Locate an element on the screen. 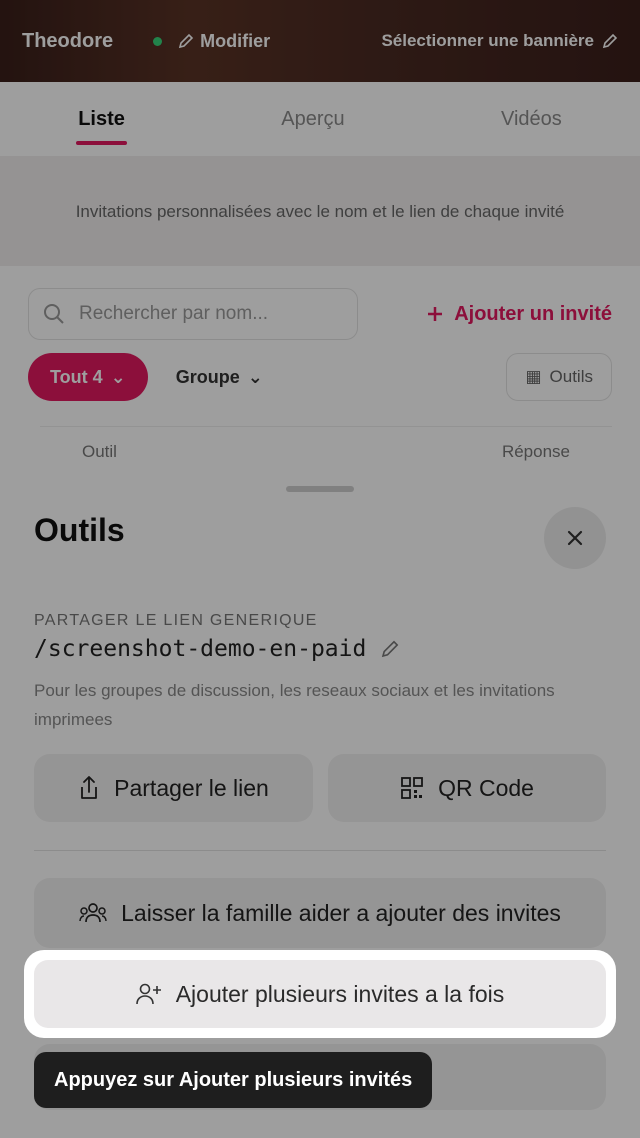 This screenshot has height=1138, width=640. hint-tooltip-text: Appuyez sur Ajouter plusieurs invités is located at coordinates (233, 1079).